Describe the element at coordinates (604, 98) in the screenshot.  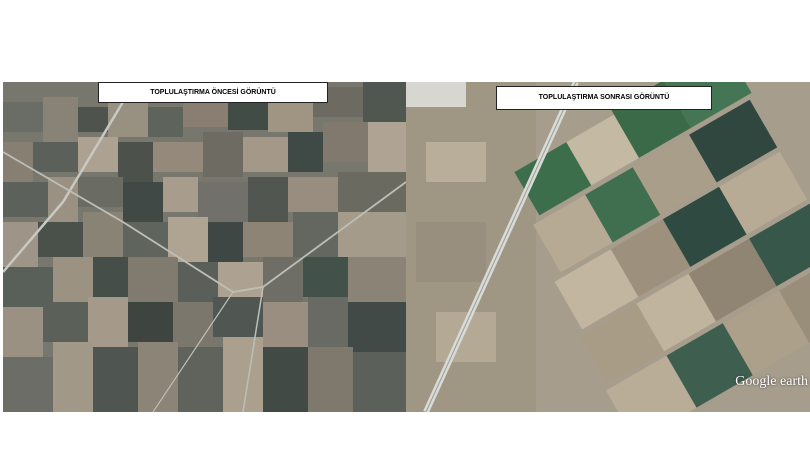
I see `after-image-label: TOPLULAŞTIRMA SONRASI GÖRÜNTÜ` at that location.